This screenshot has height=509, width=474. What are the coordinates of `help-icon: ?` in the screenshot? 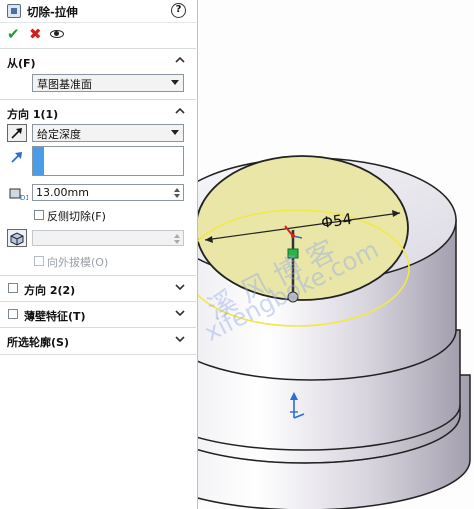 It's located at (178, 10).